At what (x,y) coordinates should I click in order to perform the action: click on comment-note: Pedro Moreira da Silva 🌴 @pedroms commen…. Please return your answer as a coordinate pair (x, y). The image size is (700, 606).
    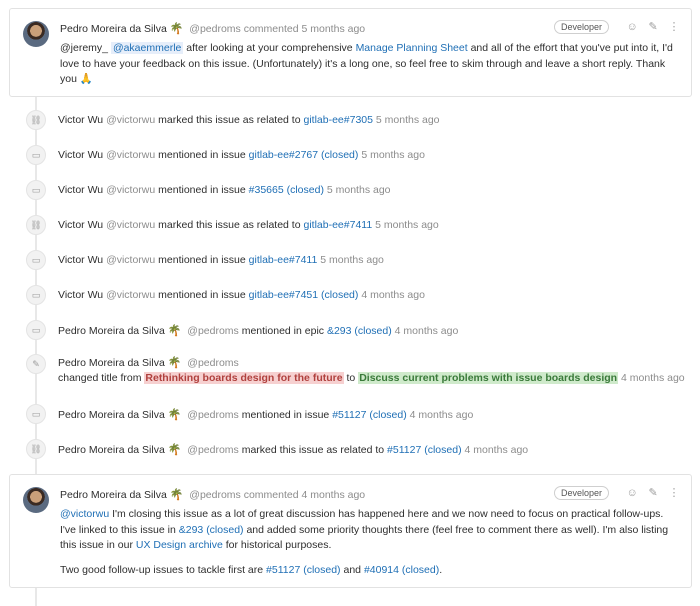
    Looking at the image, I should click on (350, 52).